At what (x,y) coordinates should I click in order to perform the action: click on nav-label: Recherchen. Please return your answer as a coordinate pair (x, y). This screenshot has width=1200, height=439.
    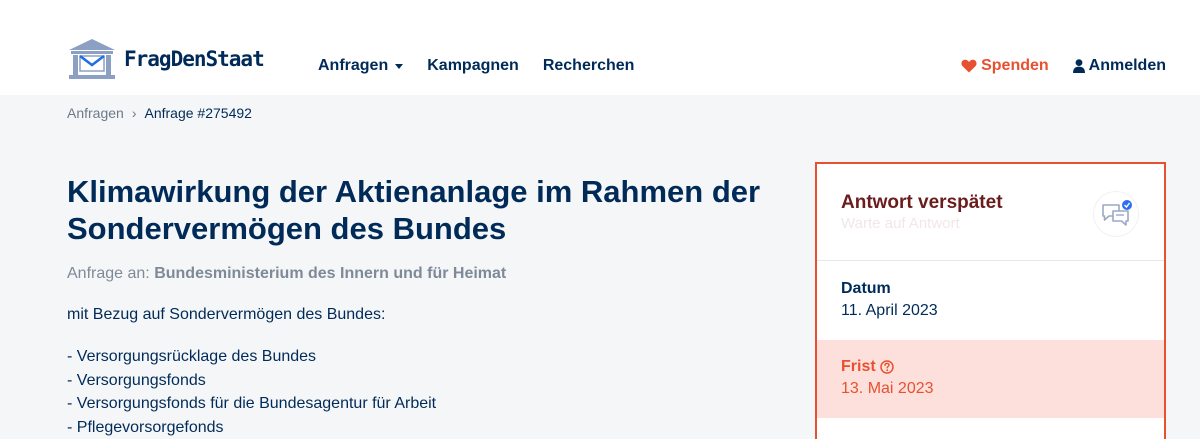
    Looking at the image, I should click on (588, 65).